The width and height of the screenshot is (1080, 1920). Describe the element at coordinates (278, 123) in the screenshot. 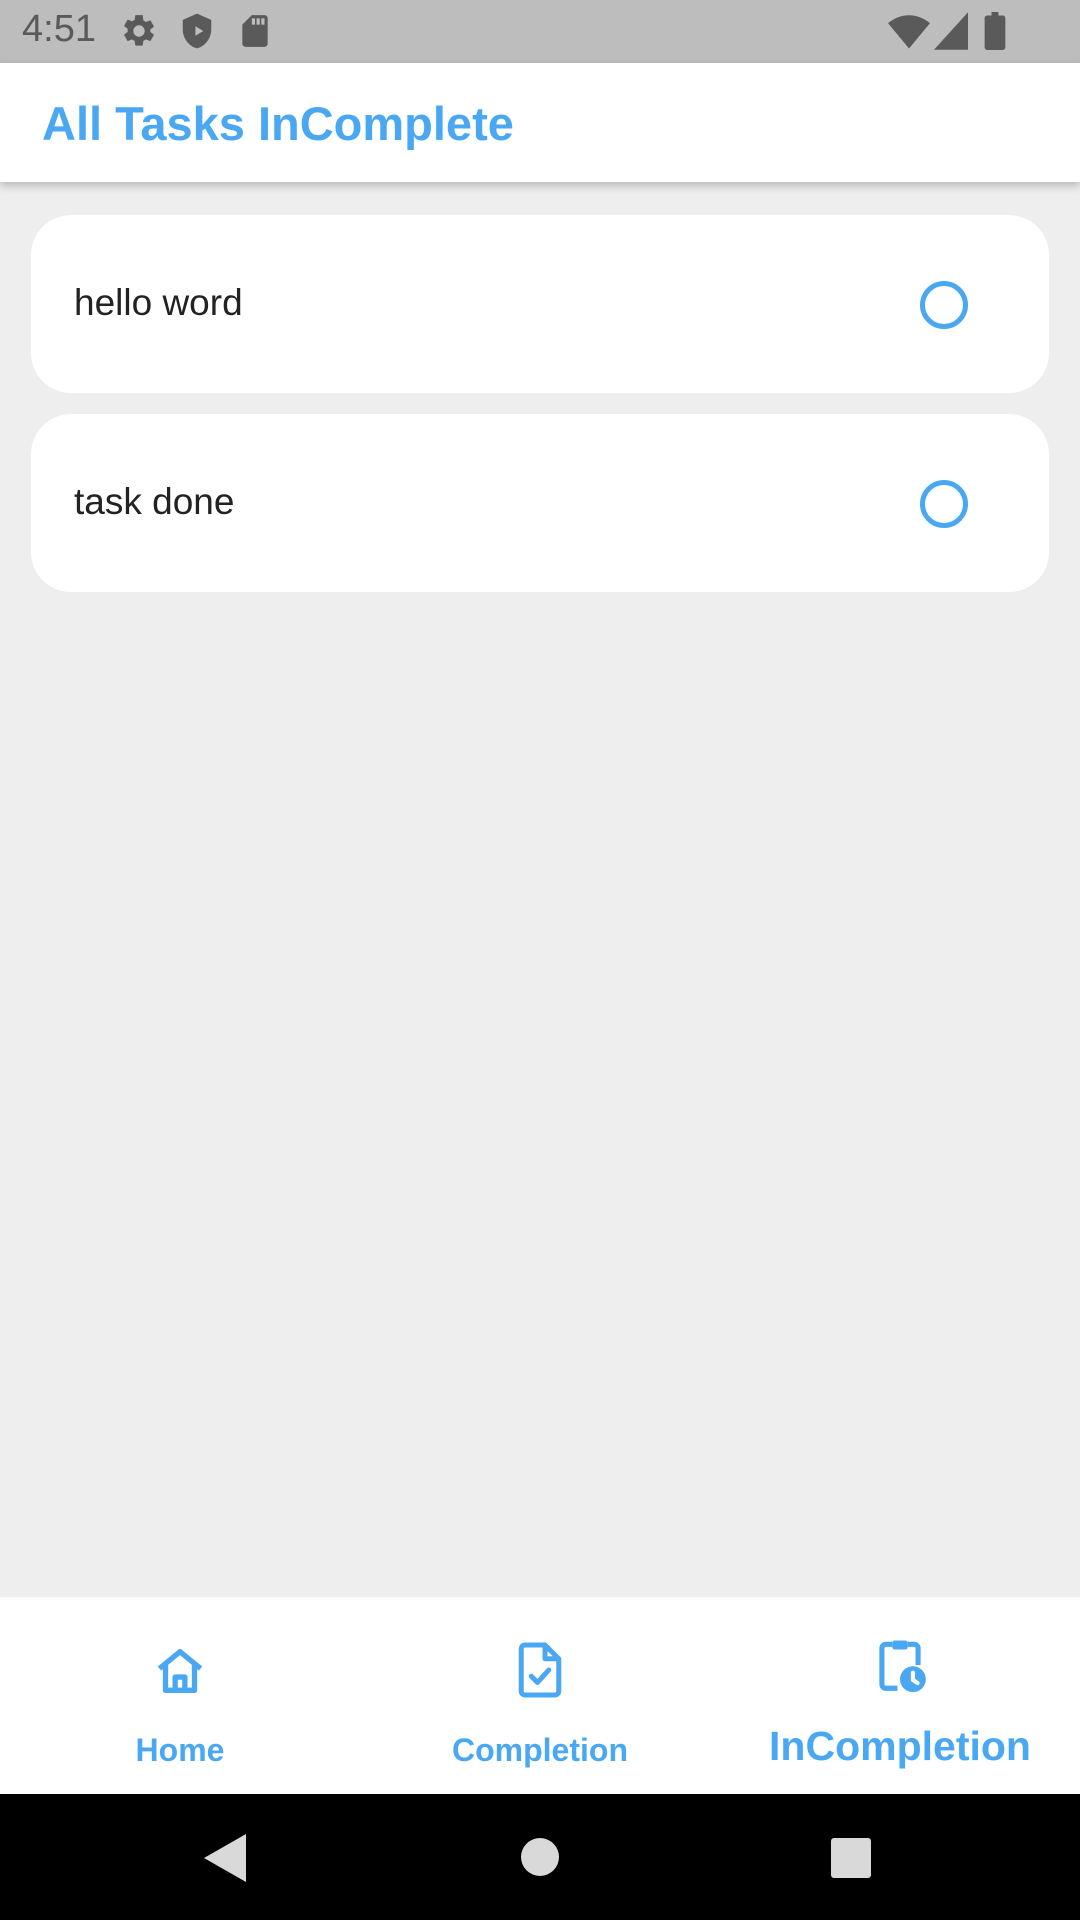

I see `page-title: All Tasks InComplete` at that location.